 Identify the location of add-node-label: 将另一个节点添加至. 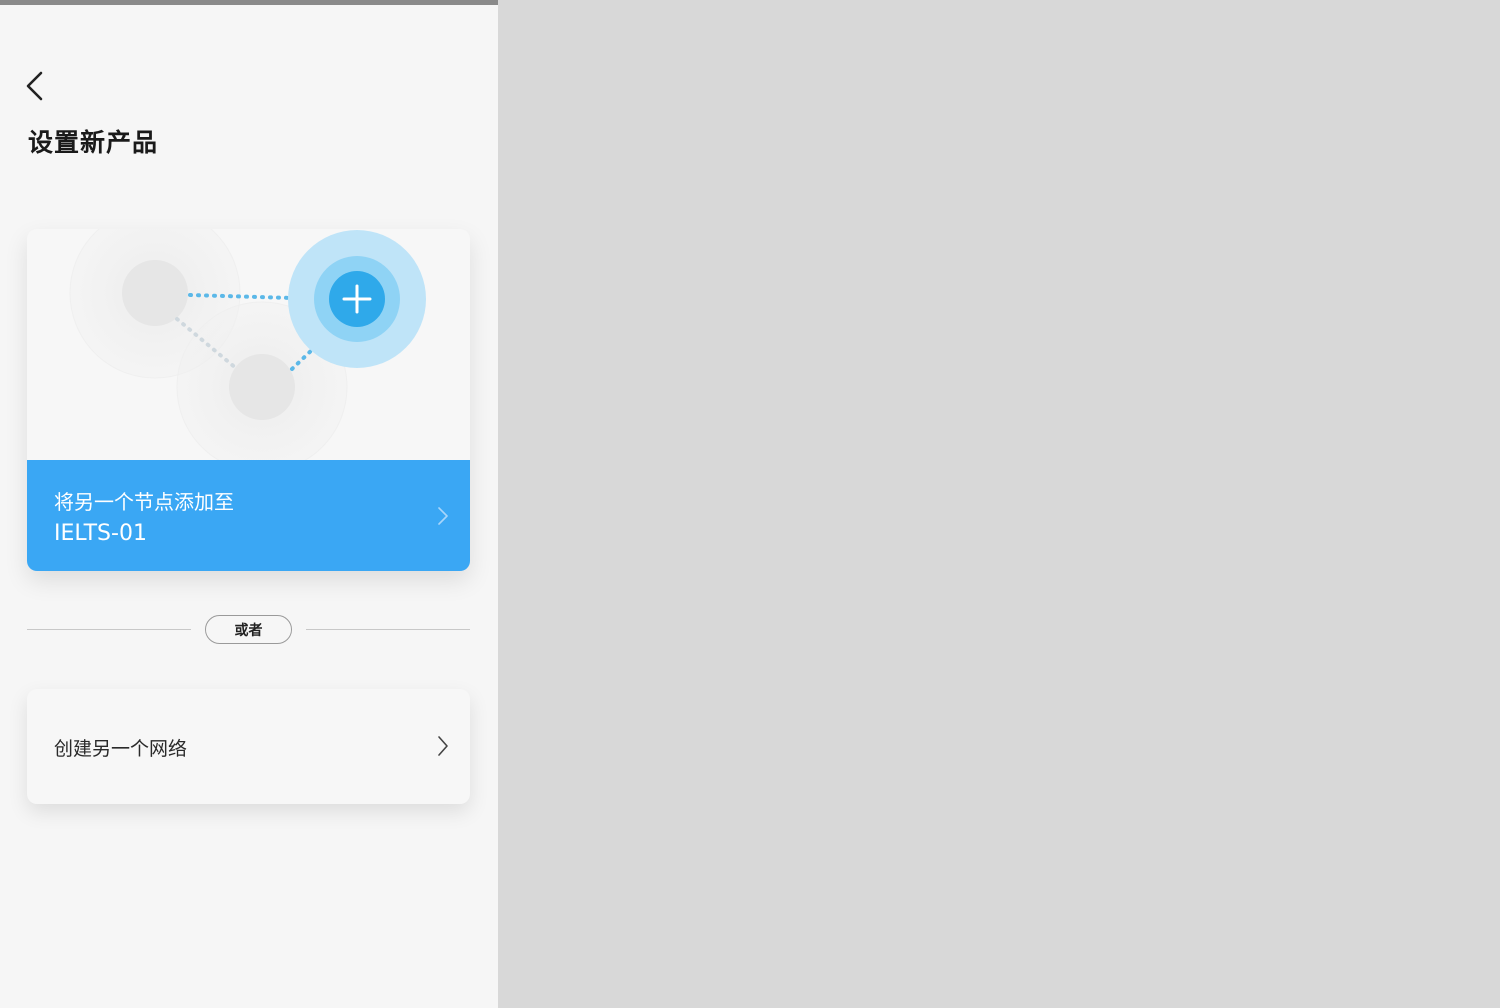
(144, 502).